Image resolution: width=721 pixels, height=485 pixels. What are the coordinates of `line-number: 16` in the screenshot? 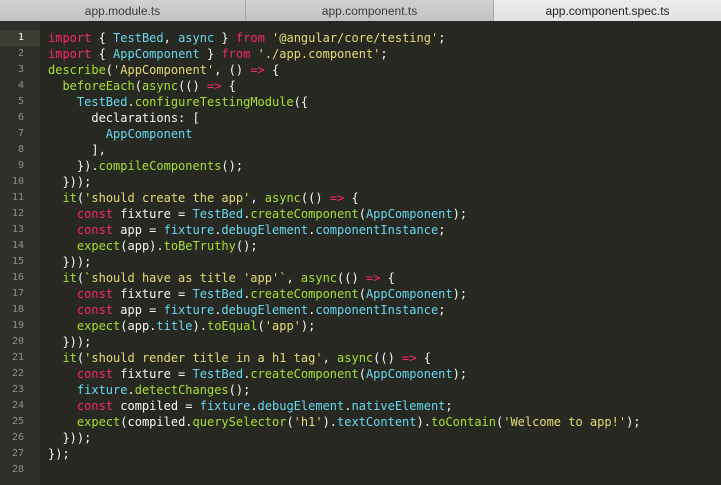 It's located at (17, 277).